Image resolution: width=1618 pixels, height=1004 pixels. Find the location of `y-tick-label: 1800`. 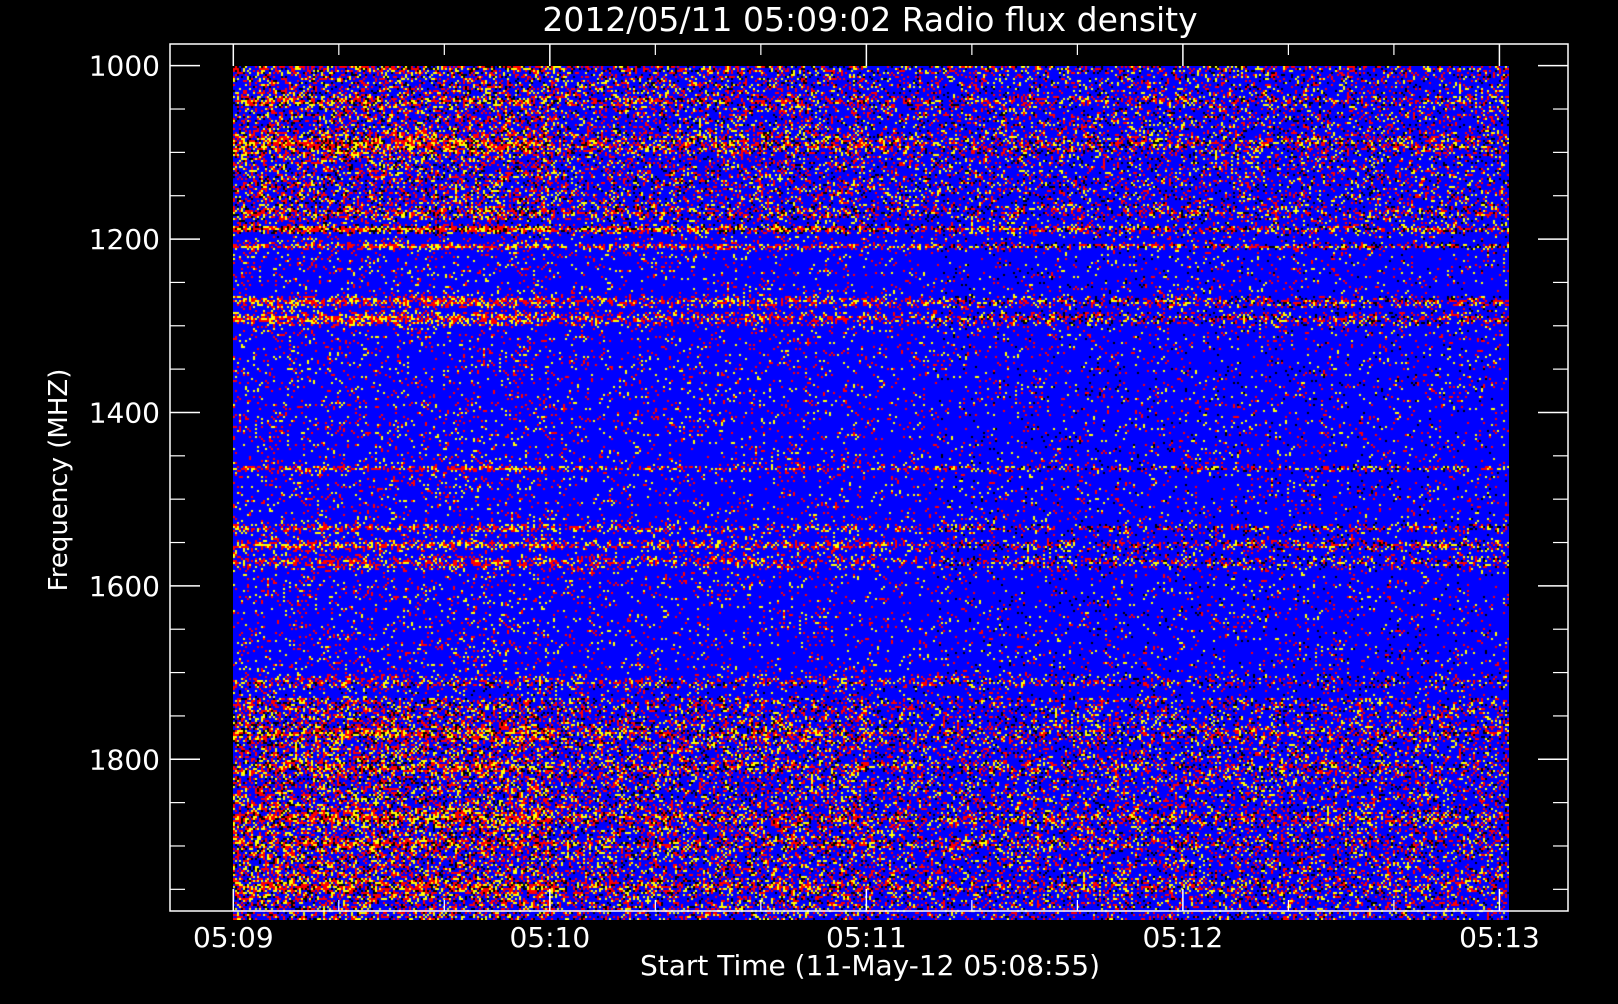

y-tick-label: 1800 is located at coordinates (124, 759).